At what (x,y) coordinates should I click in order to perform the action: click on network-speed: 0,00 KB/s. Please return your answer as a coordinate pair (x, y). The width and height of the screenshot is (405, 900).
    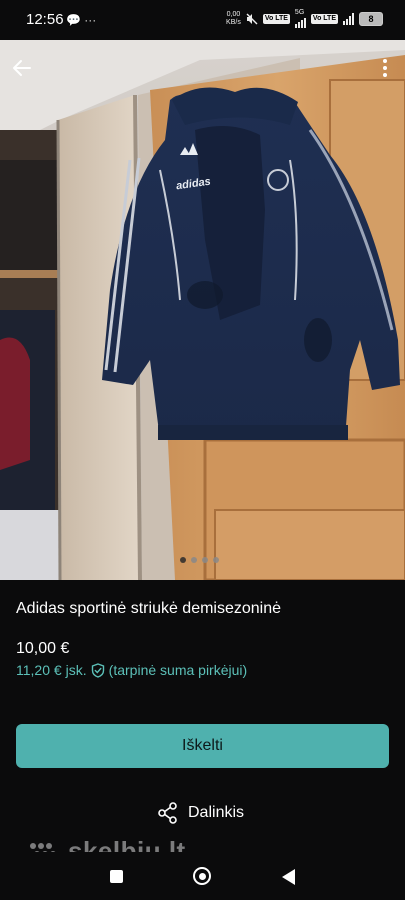
    Looking at the image, I should click on (233, 18).